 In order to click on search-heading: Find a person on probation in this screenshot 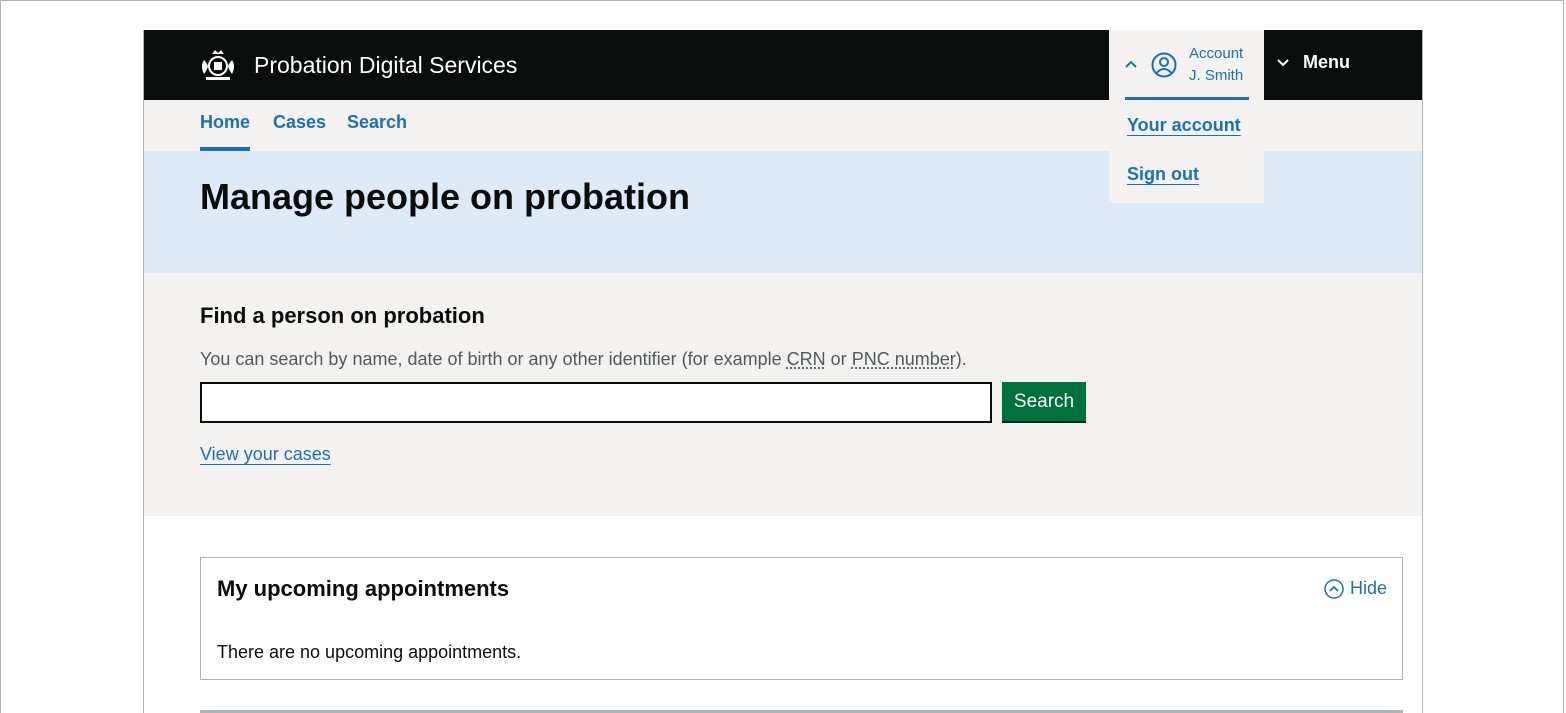, I will do `click(342, 315)`.